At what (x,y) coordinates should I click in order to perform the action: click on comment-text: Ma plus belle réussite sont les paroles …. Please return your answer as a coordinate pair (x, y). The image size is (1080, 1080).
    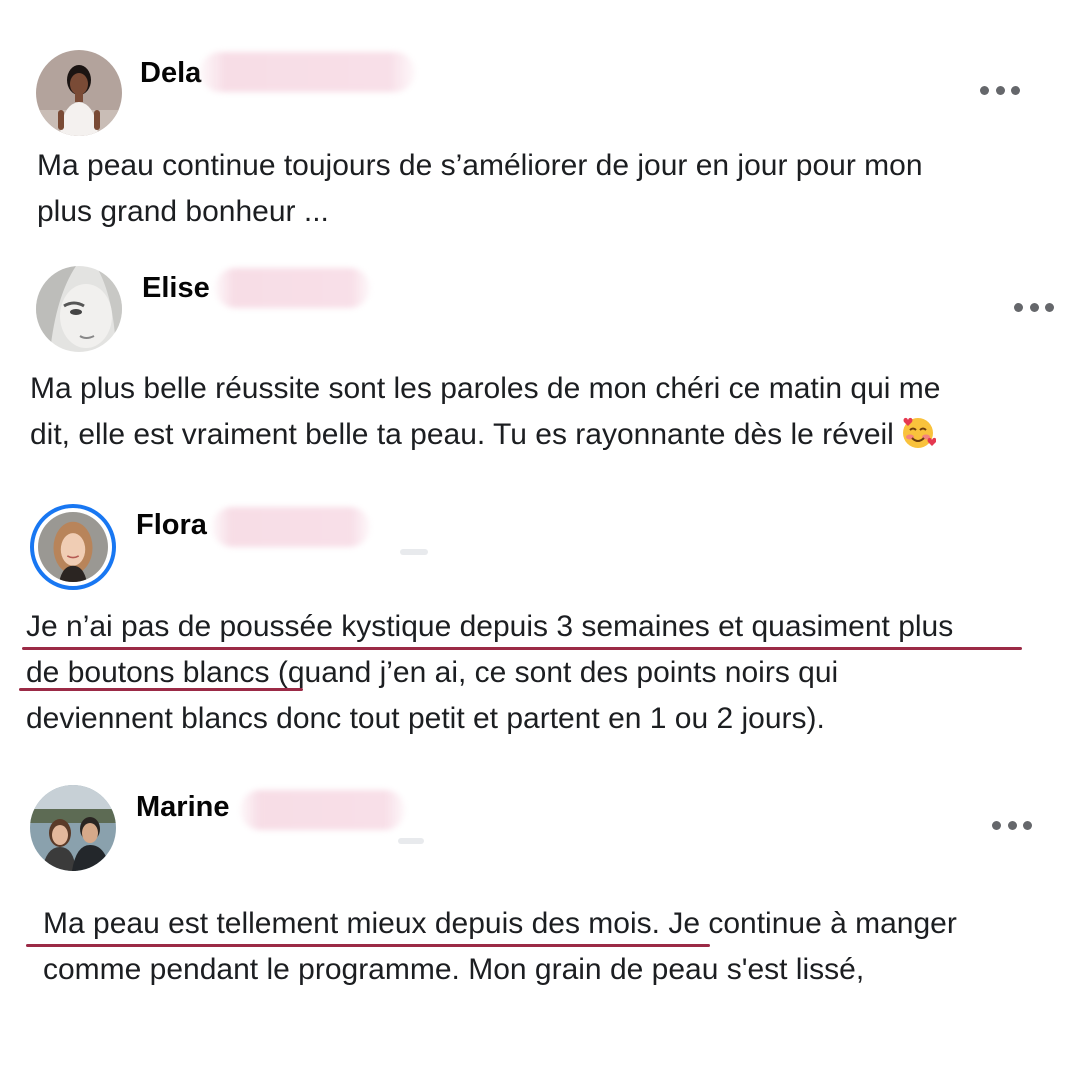
    Looking at the image, I should click on (485, 412).